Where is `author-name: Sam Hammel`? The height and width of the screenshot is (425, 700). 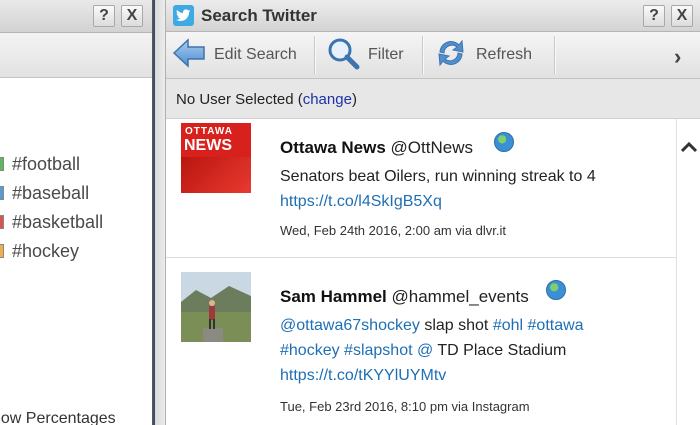 author-name: Sam Hammel is located at coordinates (333, 296).